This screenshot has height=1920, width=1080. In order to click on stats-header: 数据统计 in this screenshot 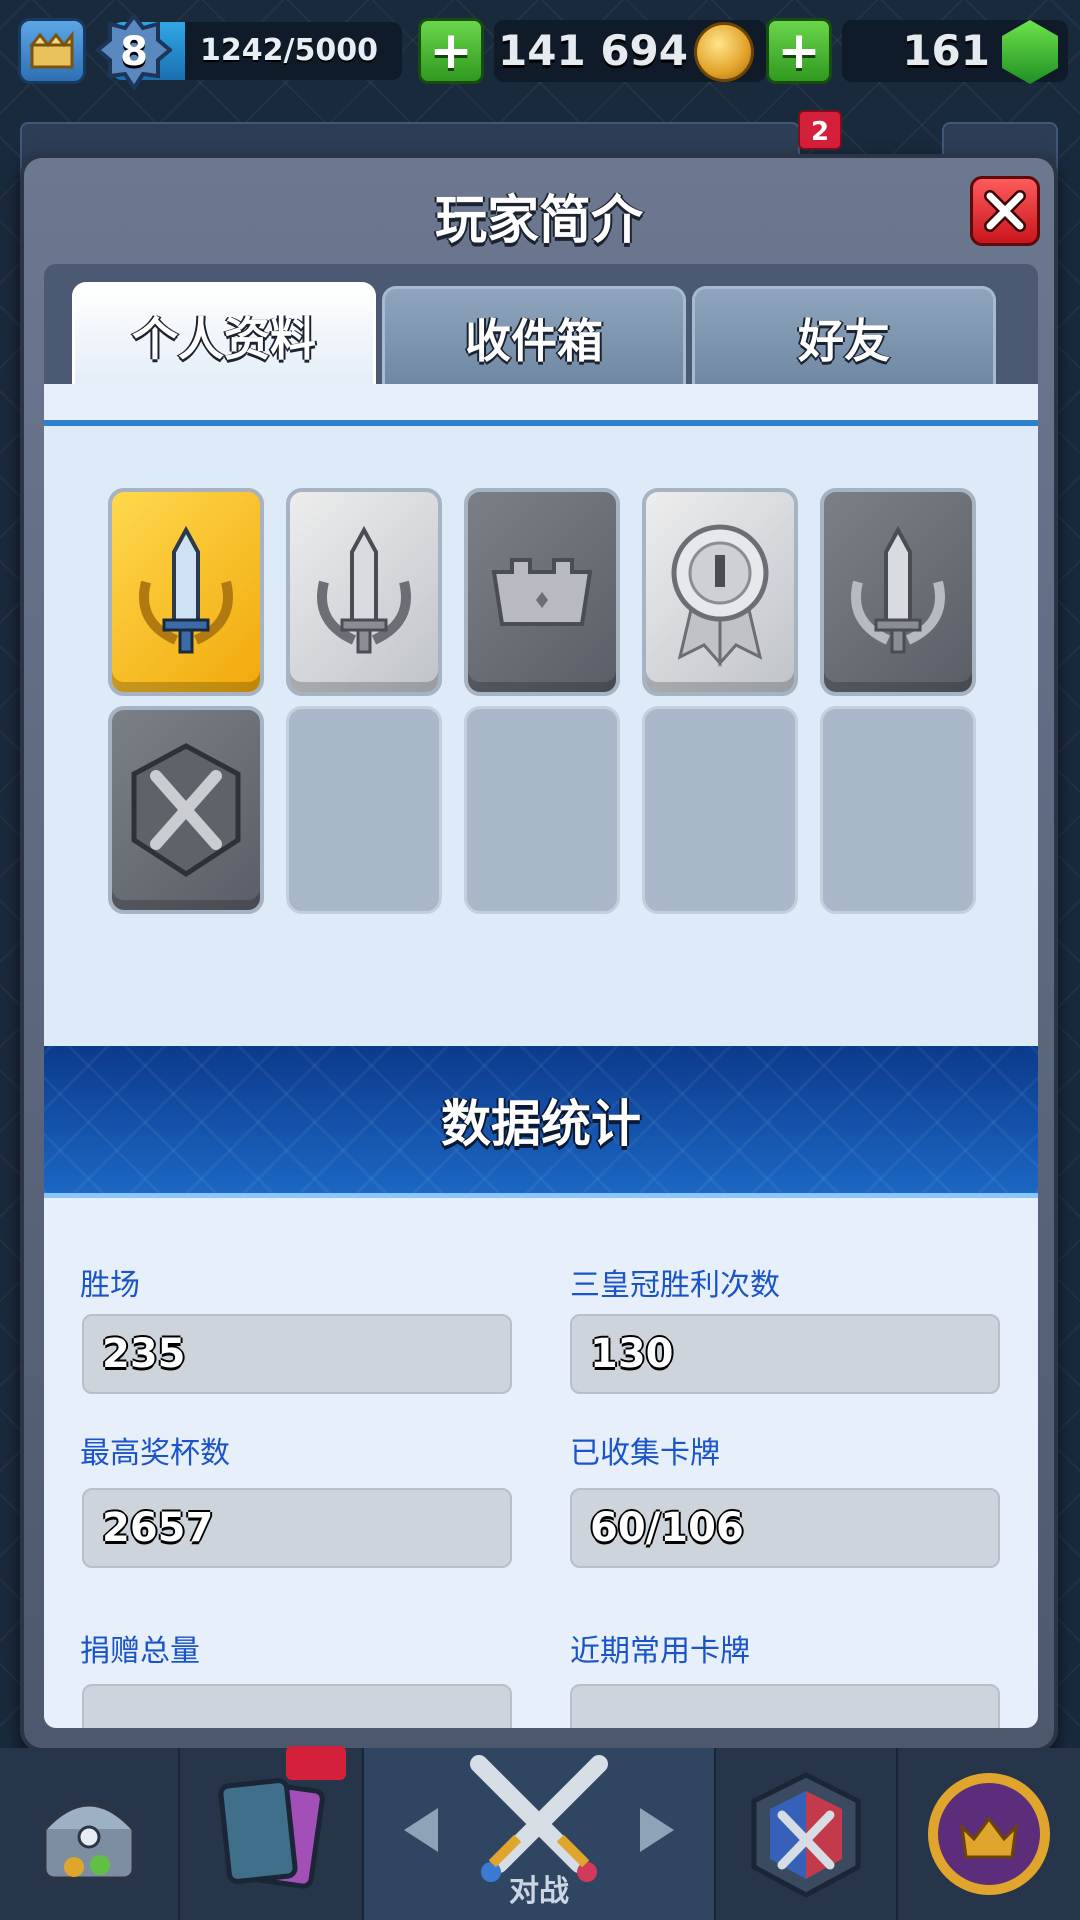, I will do `click(541, 1122)`.